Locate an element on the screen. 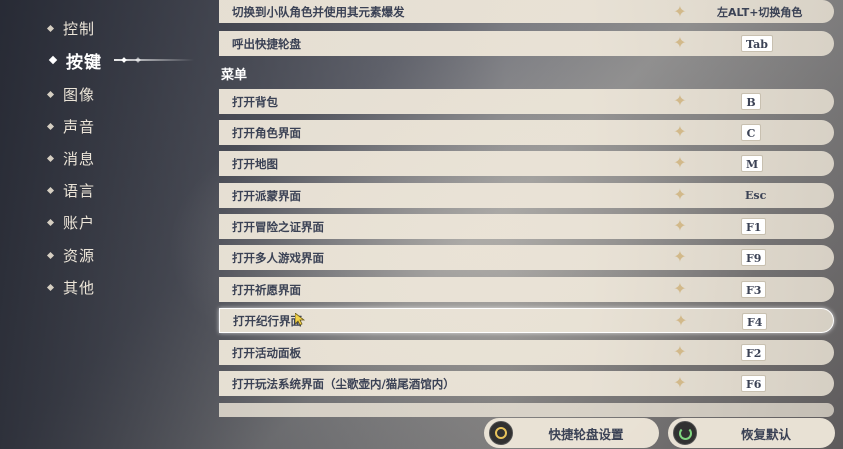 The height and width of the screenshot is (449, 843). sidebar-item-messages: 消息 is located at coordinates (71, 158).